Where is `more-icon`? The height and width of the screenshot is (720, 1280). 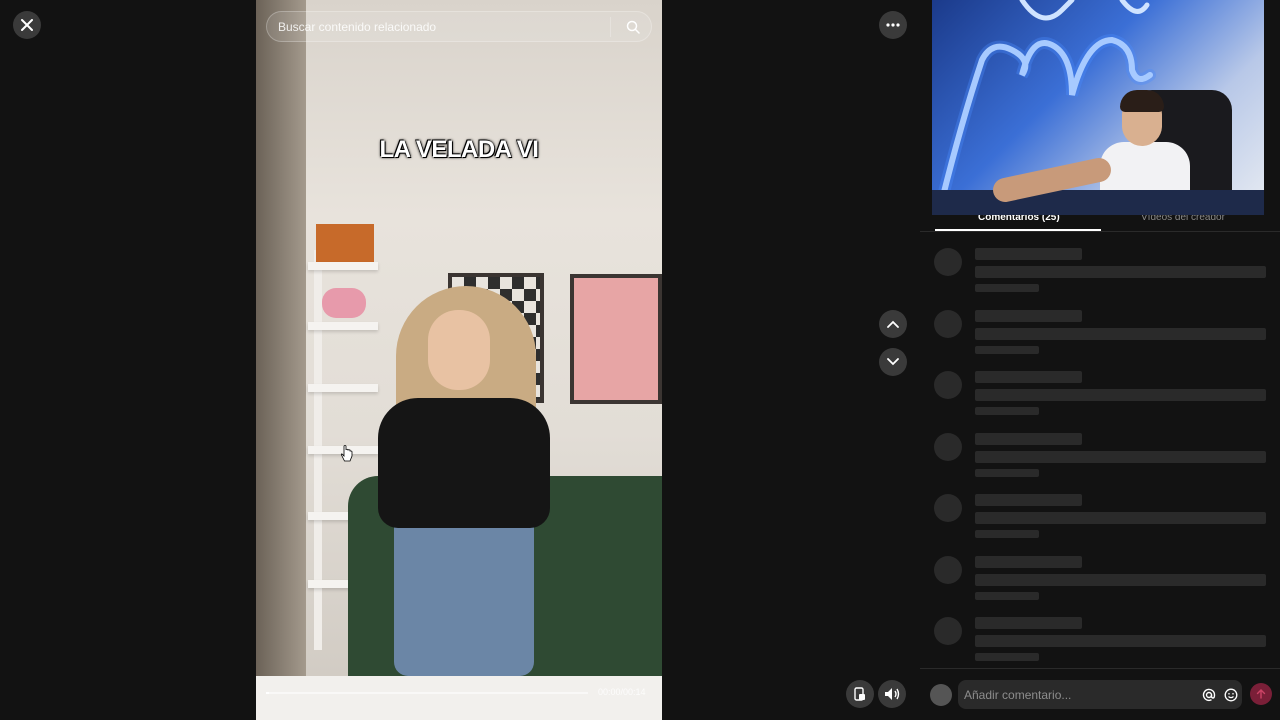
more-icon is located at coordinates (893, 25).